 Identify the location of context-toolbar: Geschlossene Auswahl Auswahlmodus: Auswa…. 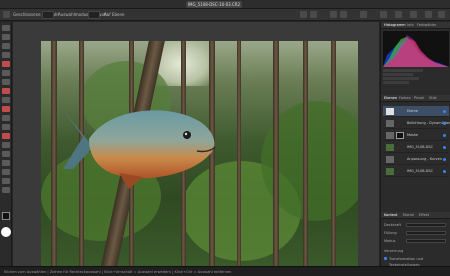
(225, 15).